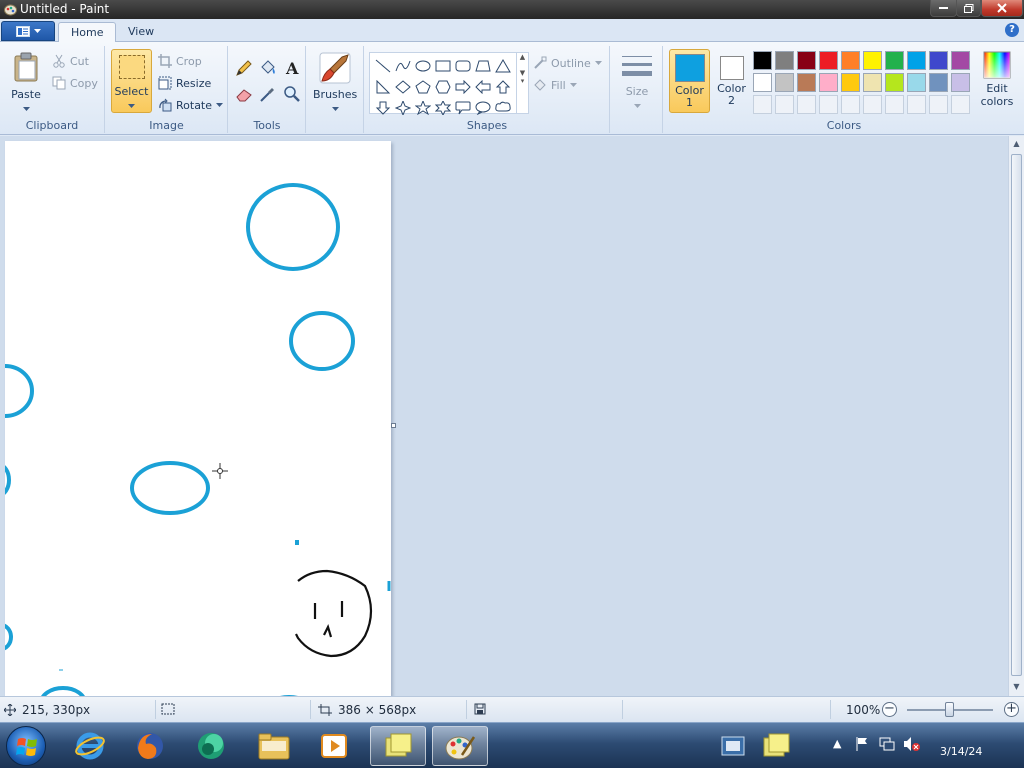  Describe the element at coordinates (398, 746) in the screenshot. I see `taskbar-sticky-notes` at that location.